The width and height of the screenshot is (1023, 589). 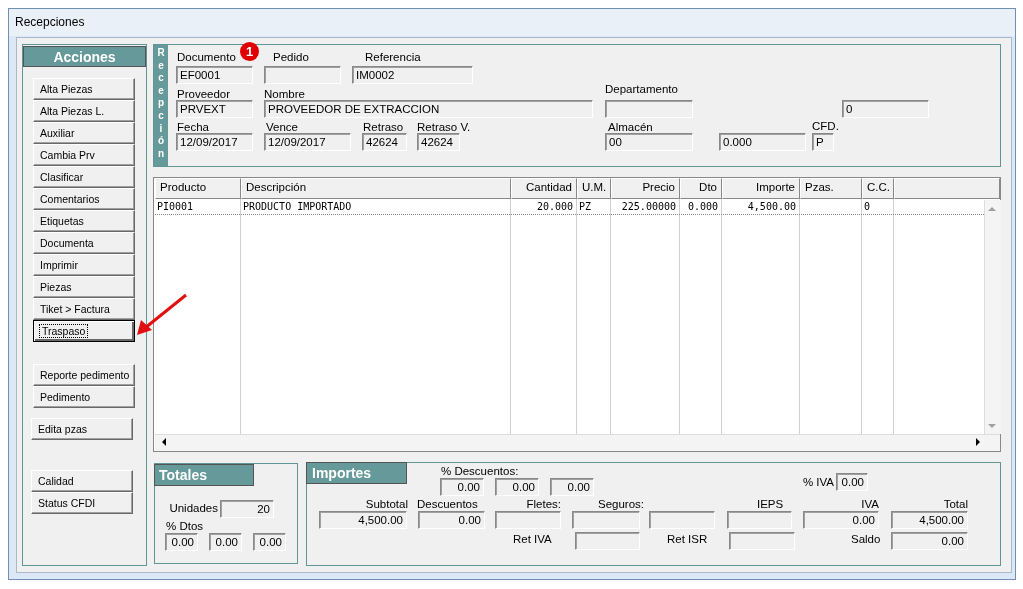 What do you see at coordinates (84, 331) in the screenshot?
I see `action-button: Traspaso` at bounding box center [84, 331].